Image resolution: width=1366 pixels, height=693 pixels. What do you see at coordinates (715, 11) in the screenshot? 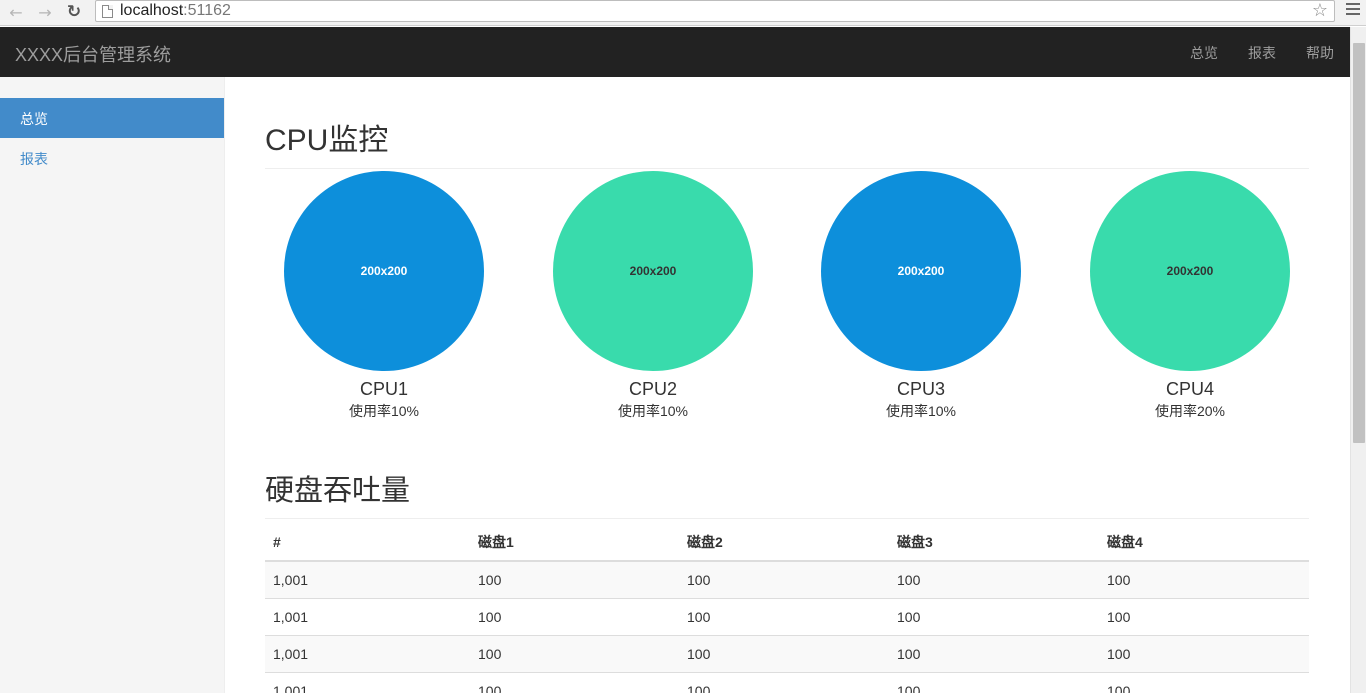
I see `address-bar: localhost:51162 ☆` at bounding box center [715, 11].